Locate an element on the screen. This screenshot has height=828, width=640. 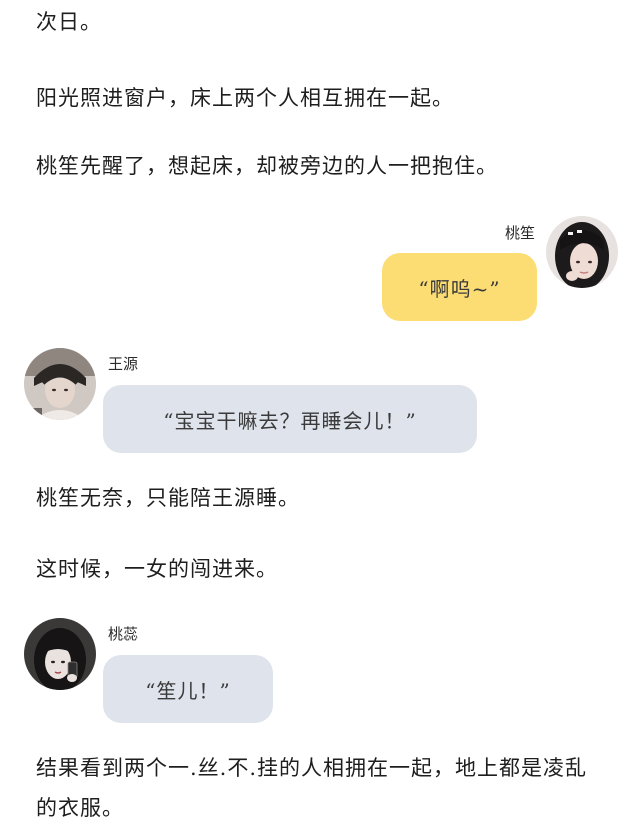
speaker-name: 桃蕊 is located at coordinates (123, 634).